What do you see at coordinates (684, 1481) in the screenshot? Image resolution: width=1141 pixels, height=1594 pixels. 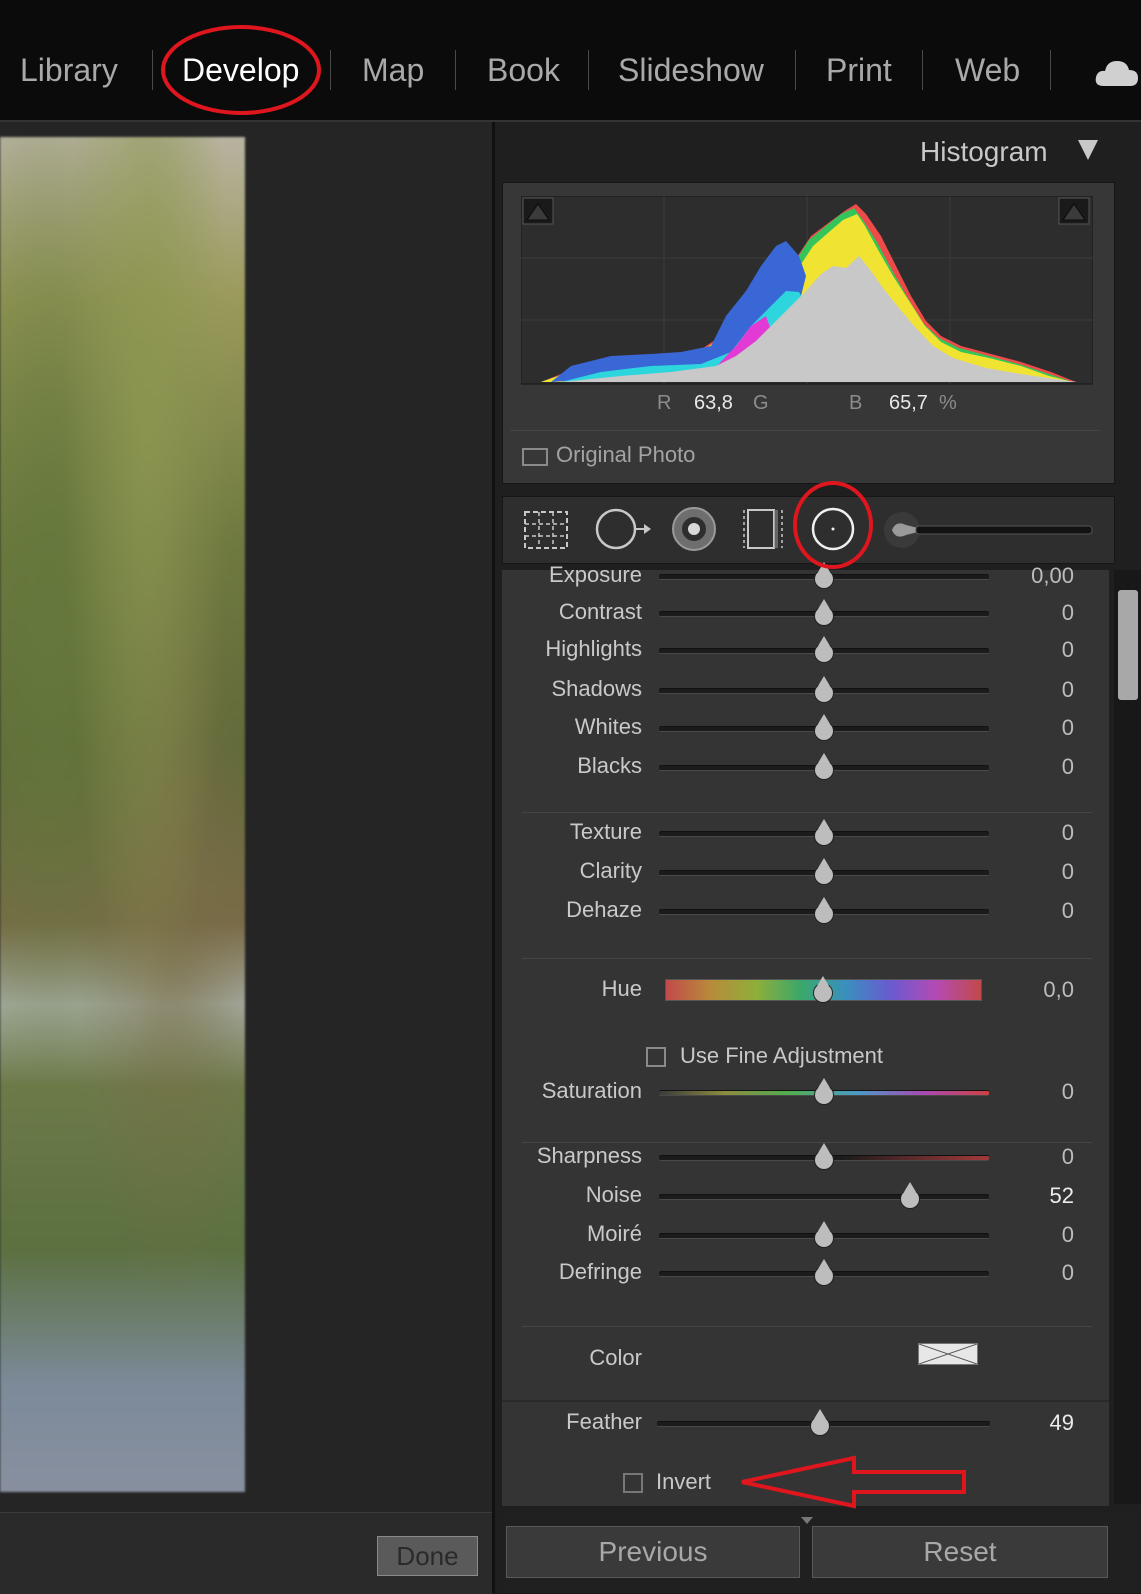 I see `invert-label: Invert` at bounding box center [684, 1481].